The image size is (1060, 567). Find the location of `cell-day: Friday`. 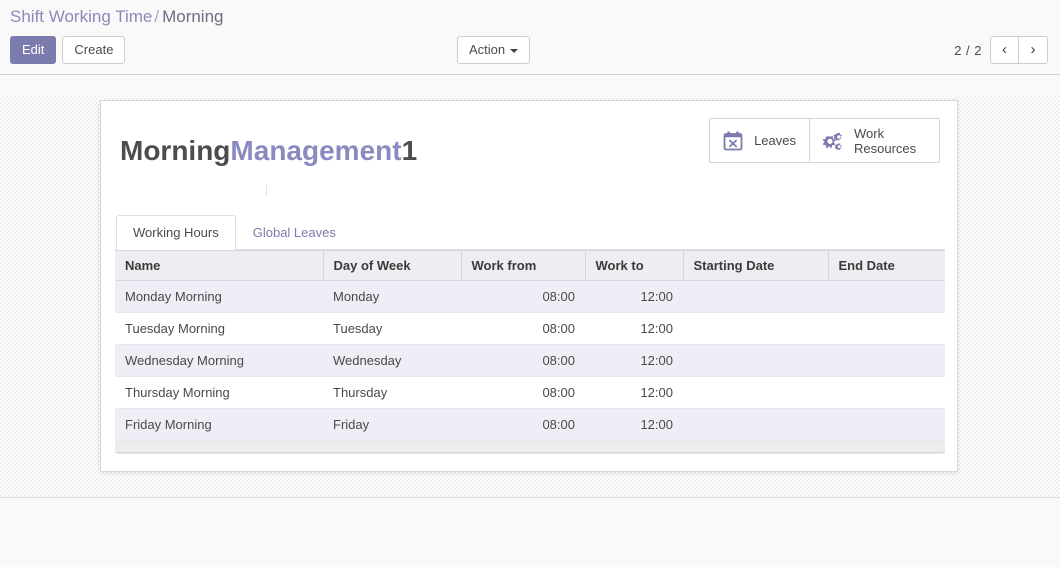

cell-day: Friday is located at coordinates (392, 424).